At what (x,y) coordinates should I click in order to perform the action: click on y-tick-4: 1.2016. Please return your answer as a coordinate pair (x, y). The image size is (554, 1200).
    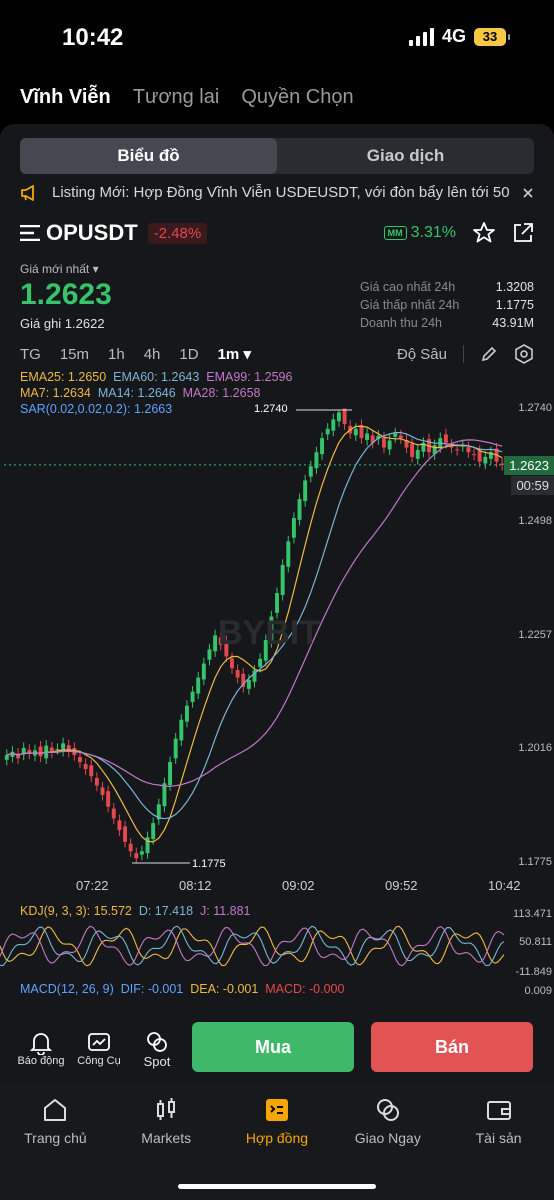
    Looking at the image, I should click on (535, 748).